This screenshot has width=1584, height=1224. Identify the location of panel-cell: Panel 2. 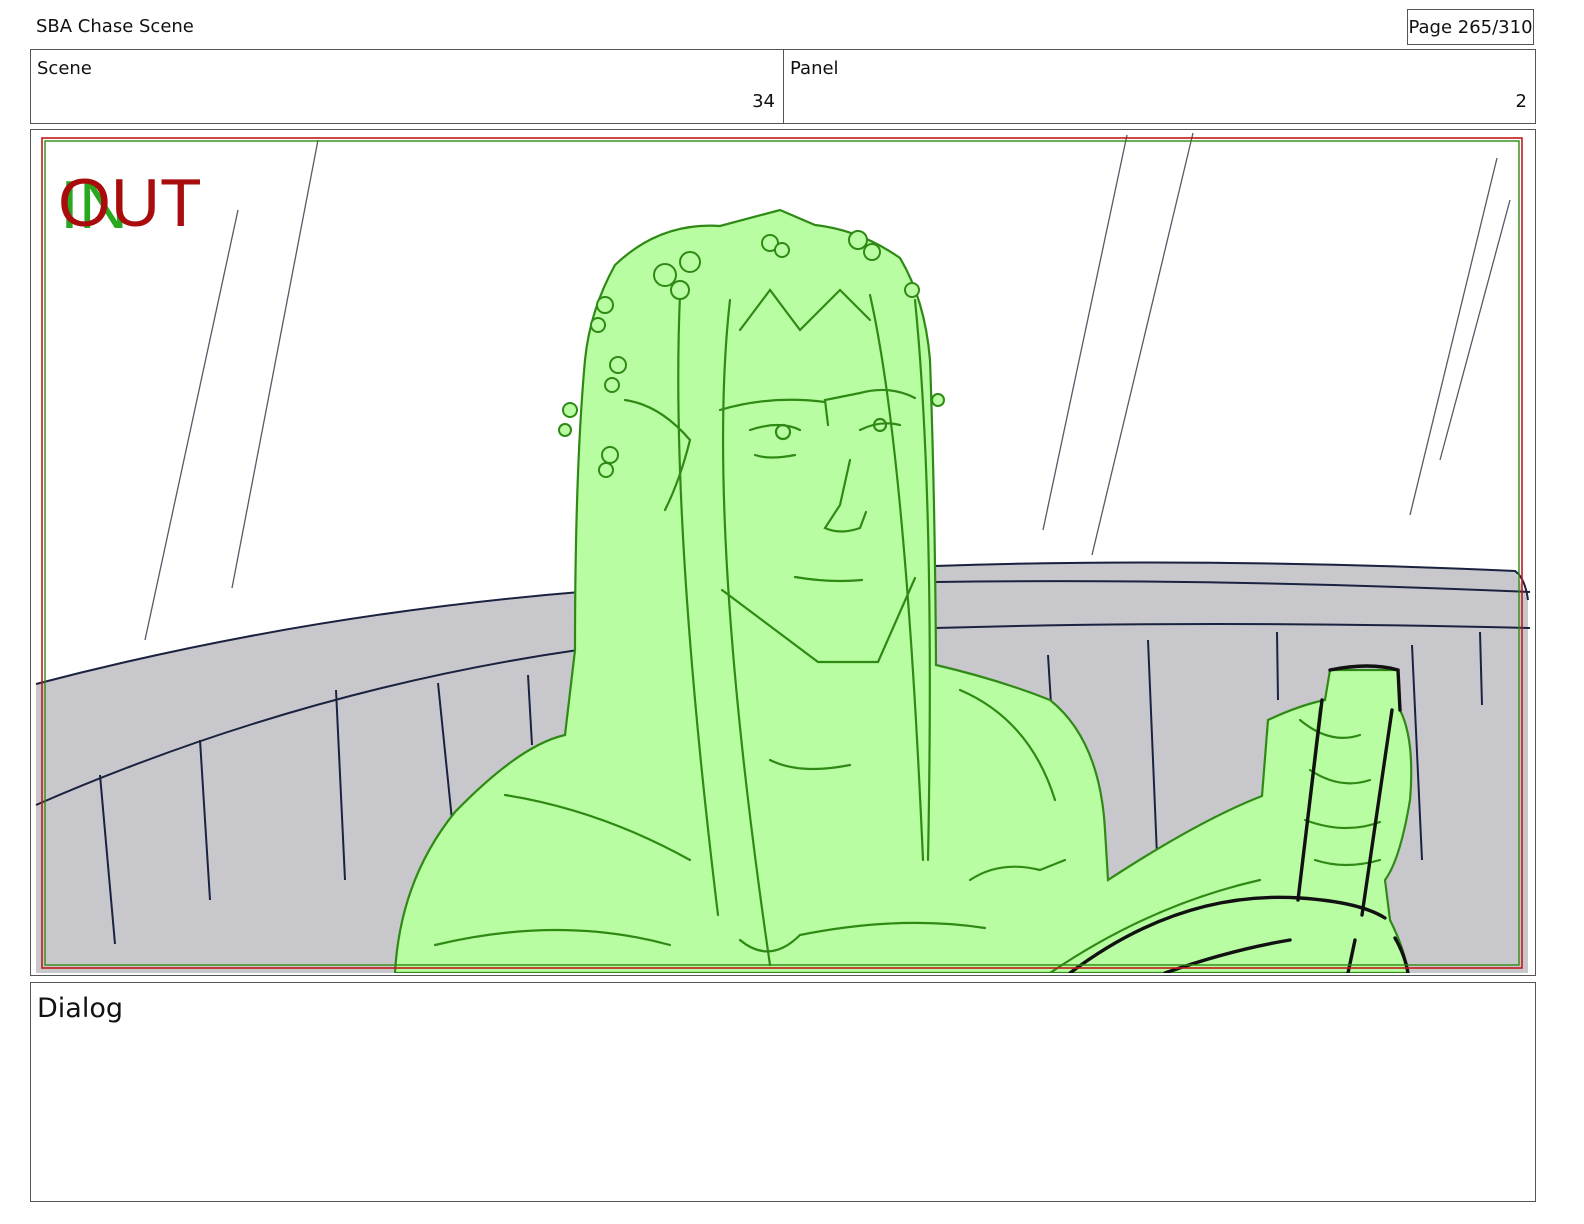
(1159, 86).